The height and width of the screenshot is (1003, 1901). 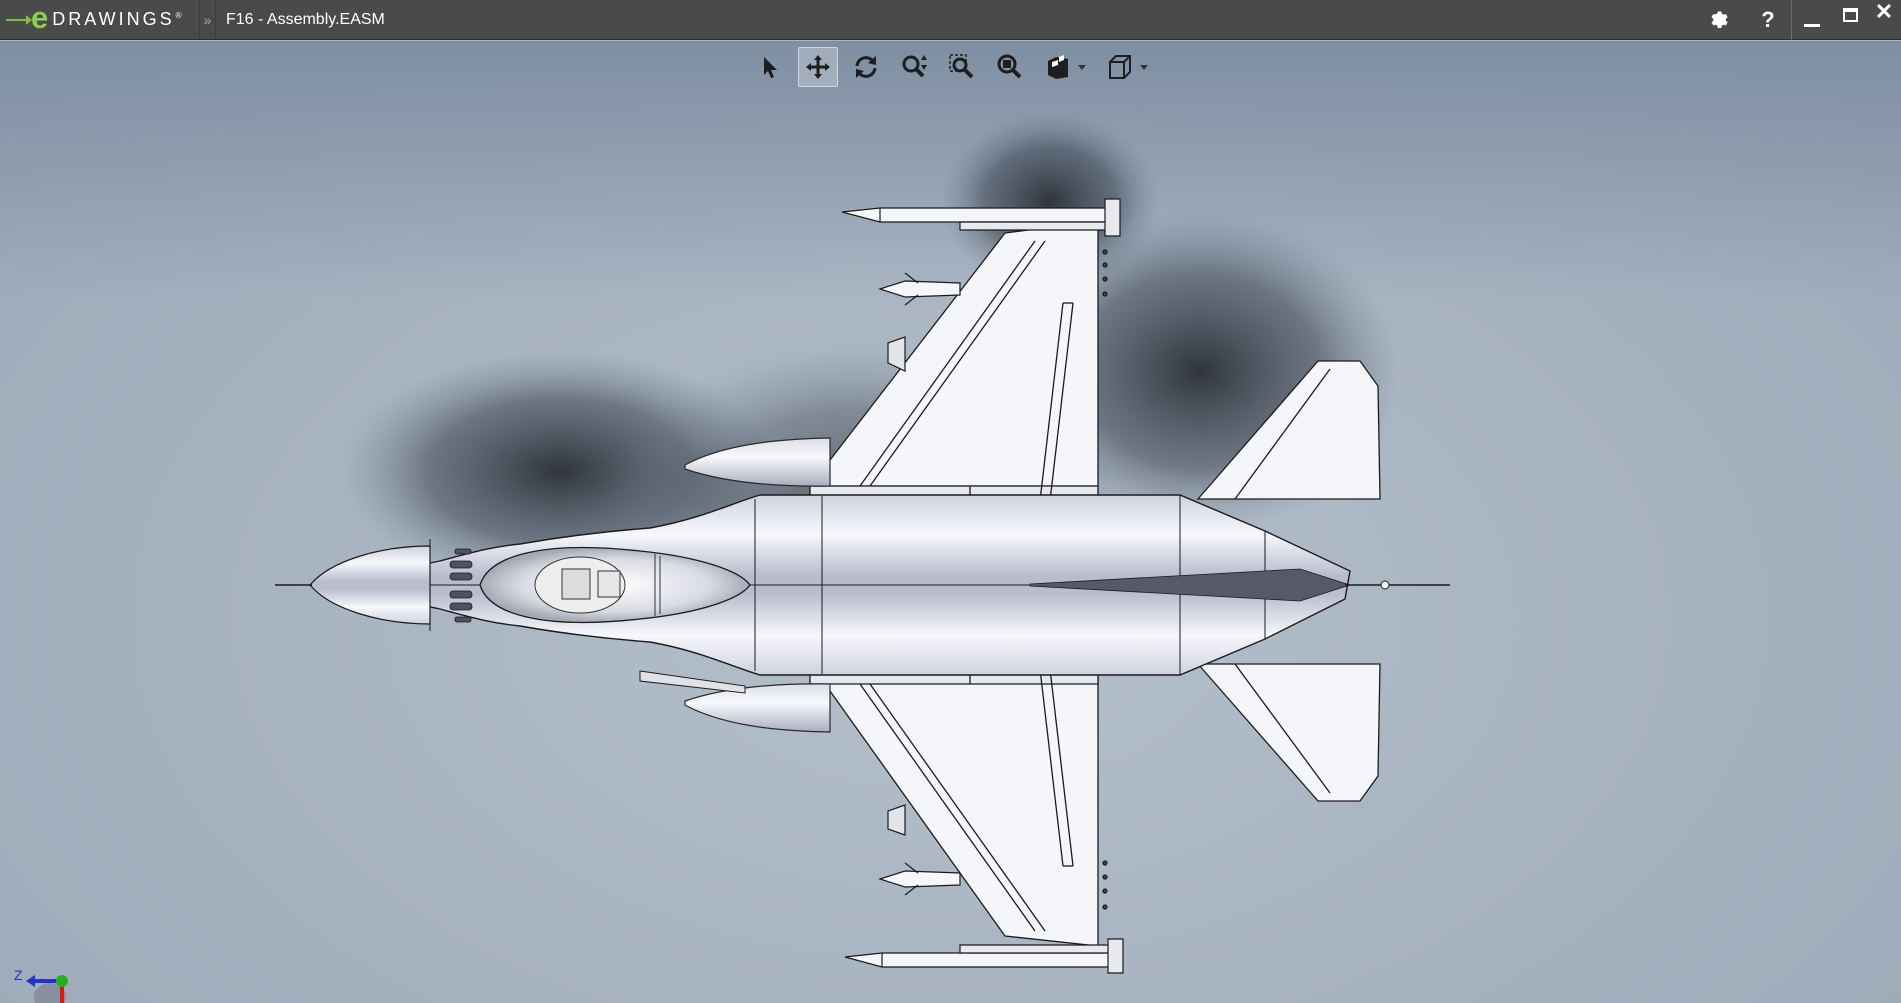 I want to click on gear-icon, so click(x=1719, y=19).